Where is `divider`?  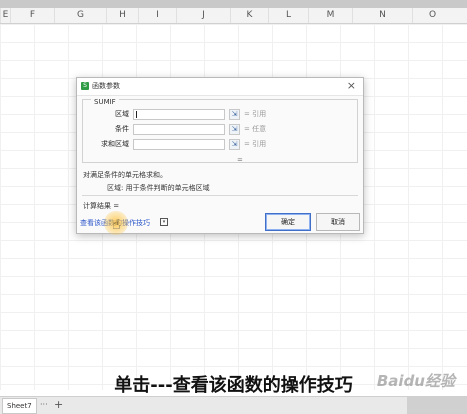 divider is located at coordinates (220, 195).